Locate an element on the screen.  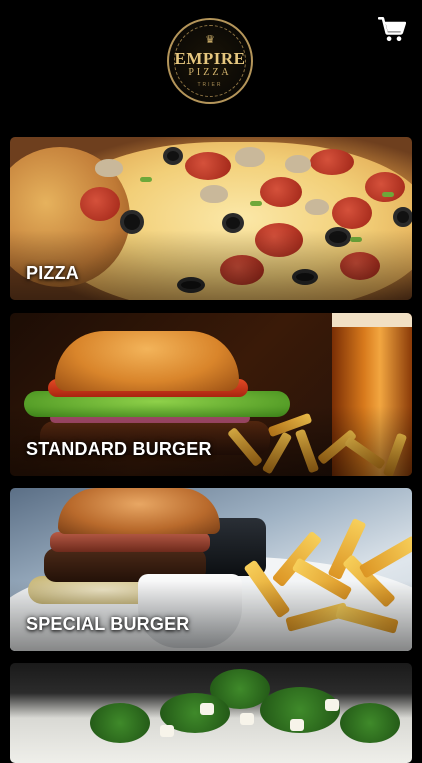
category-card-salad is located at coordinates (211, 713).